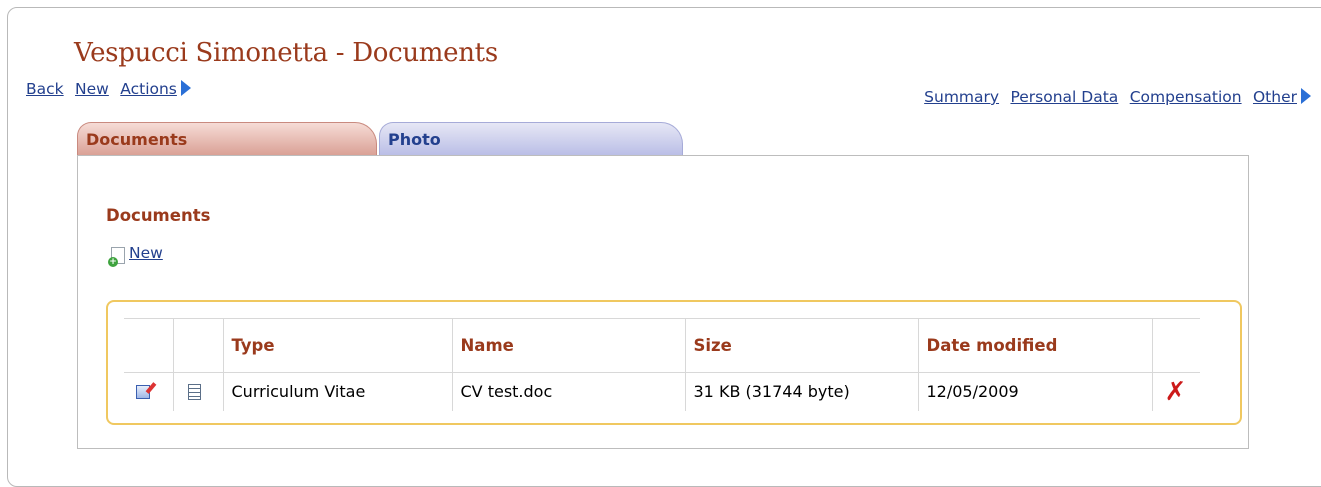 The height and width of the screenshot is (487, 1321). I want to click on back-link: Back, so click(45, 89).